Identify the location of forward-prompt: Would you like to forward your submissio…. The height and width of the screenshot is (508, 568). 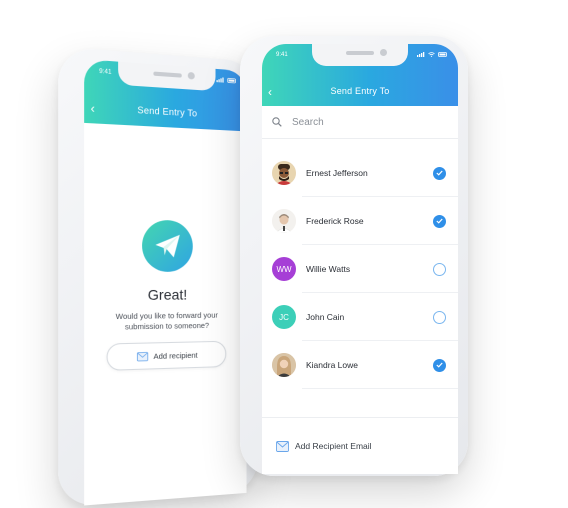
(165, 321).